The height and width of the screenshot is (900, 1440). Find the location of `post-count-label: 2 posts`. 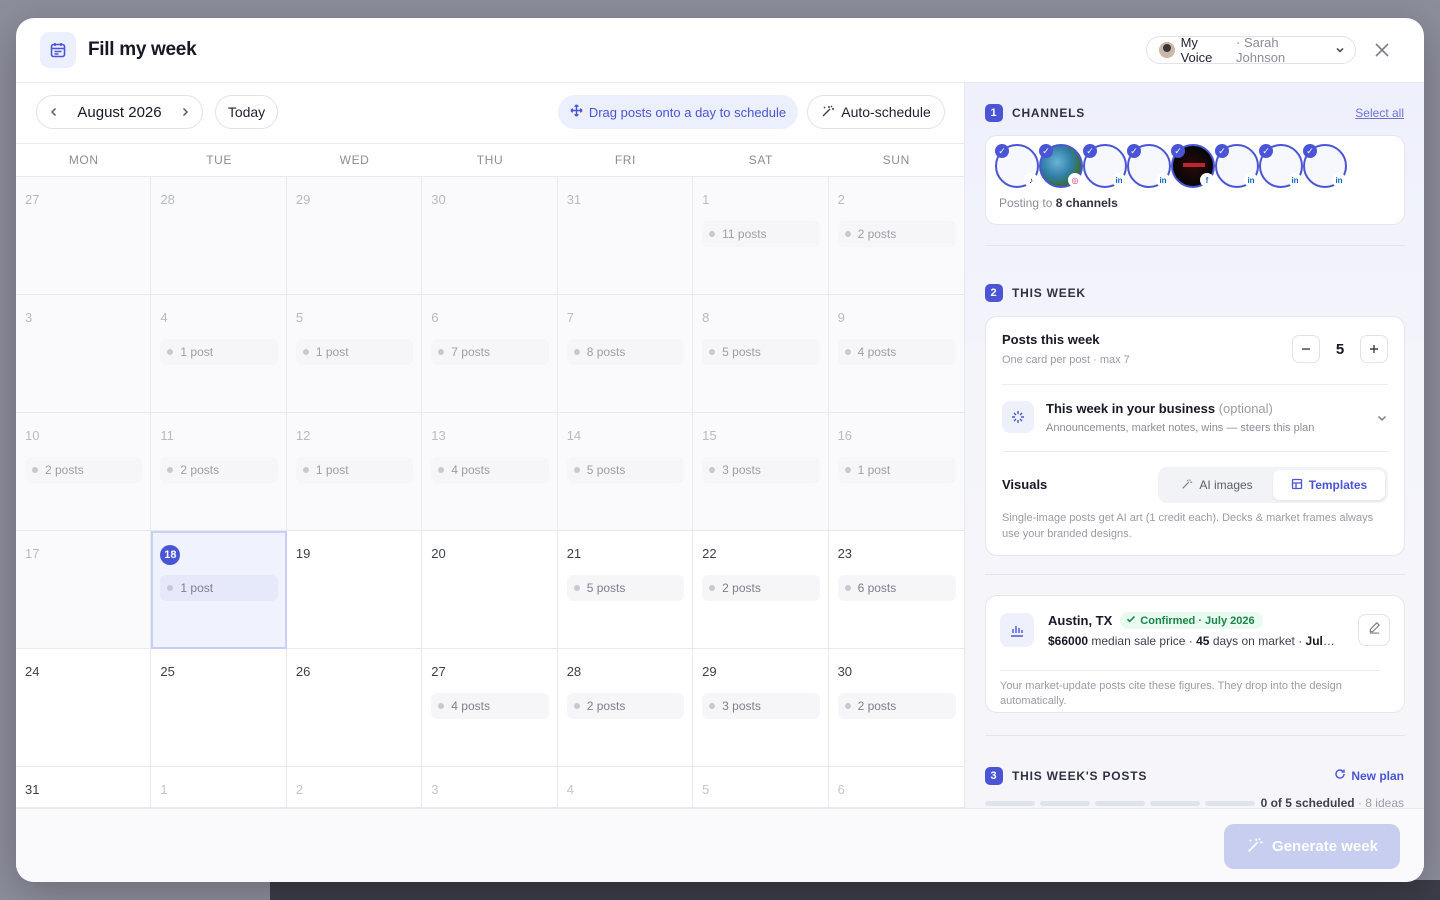

post-count-label: 2 posts is located at coordinates (877, 234).